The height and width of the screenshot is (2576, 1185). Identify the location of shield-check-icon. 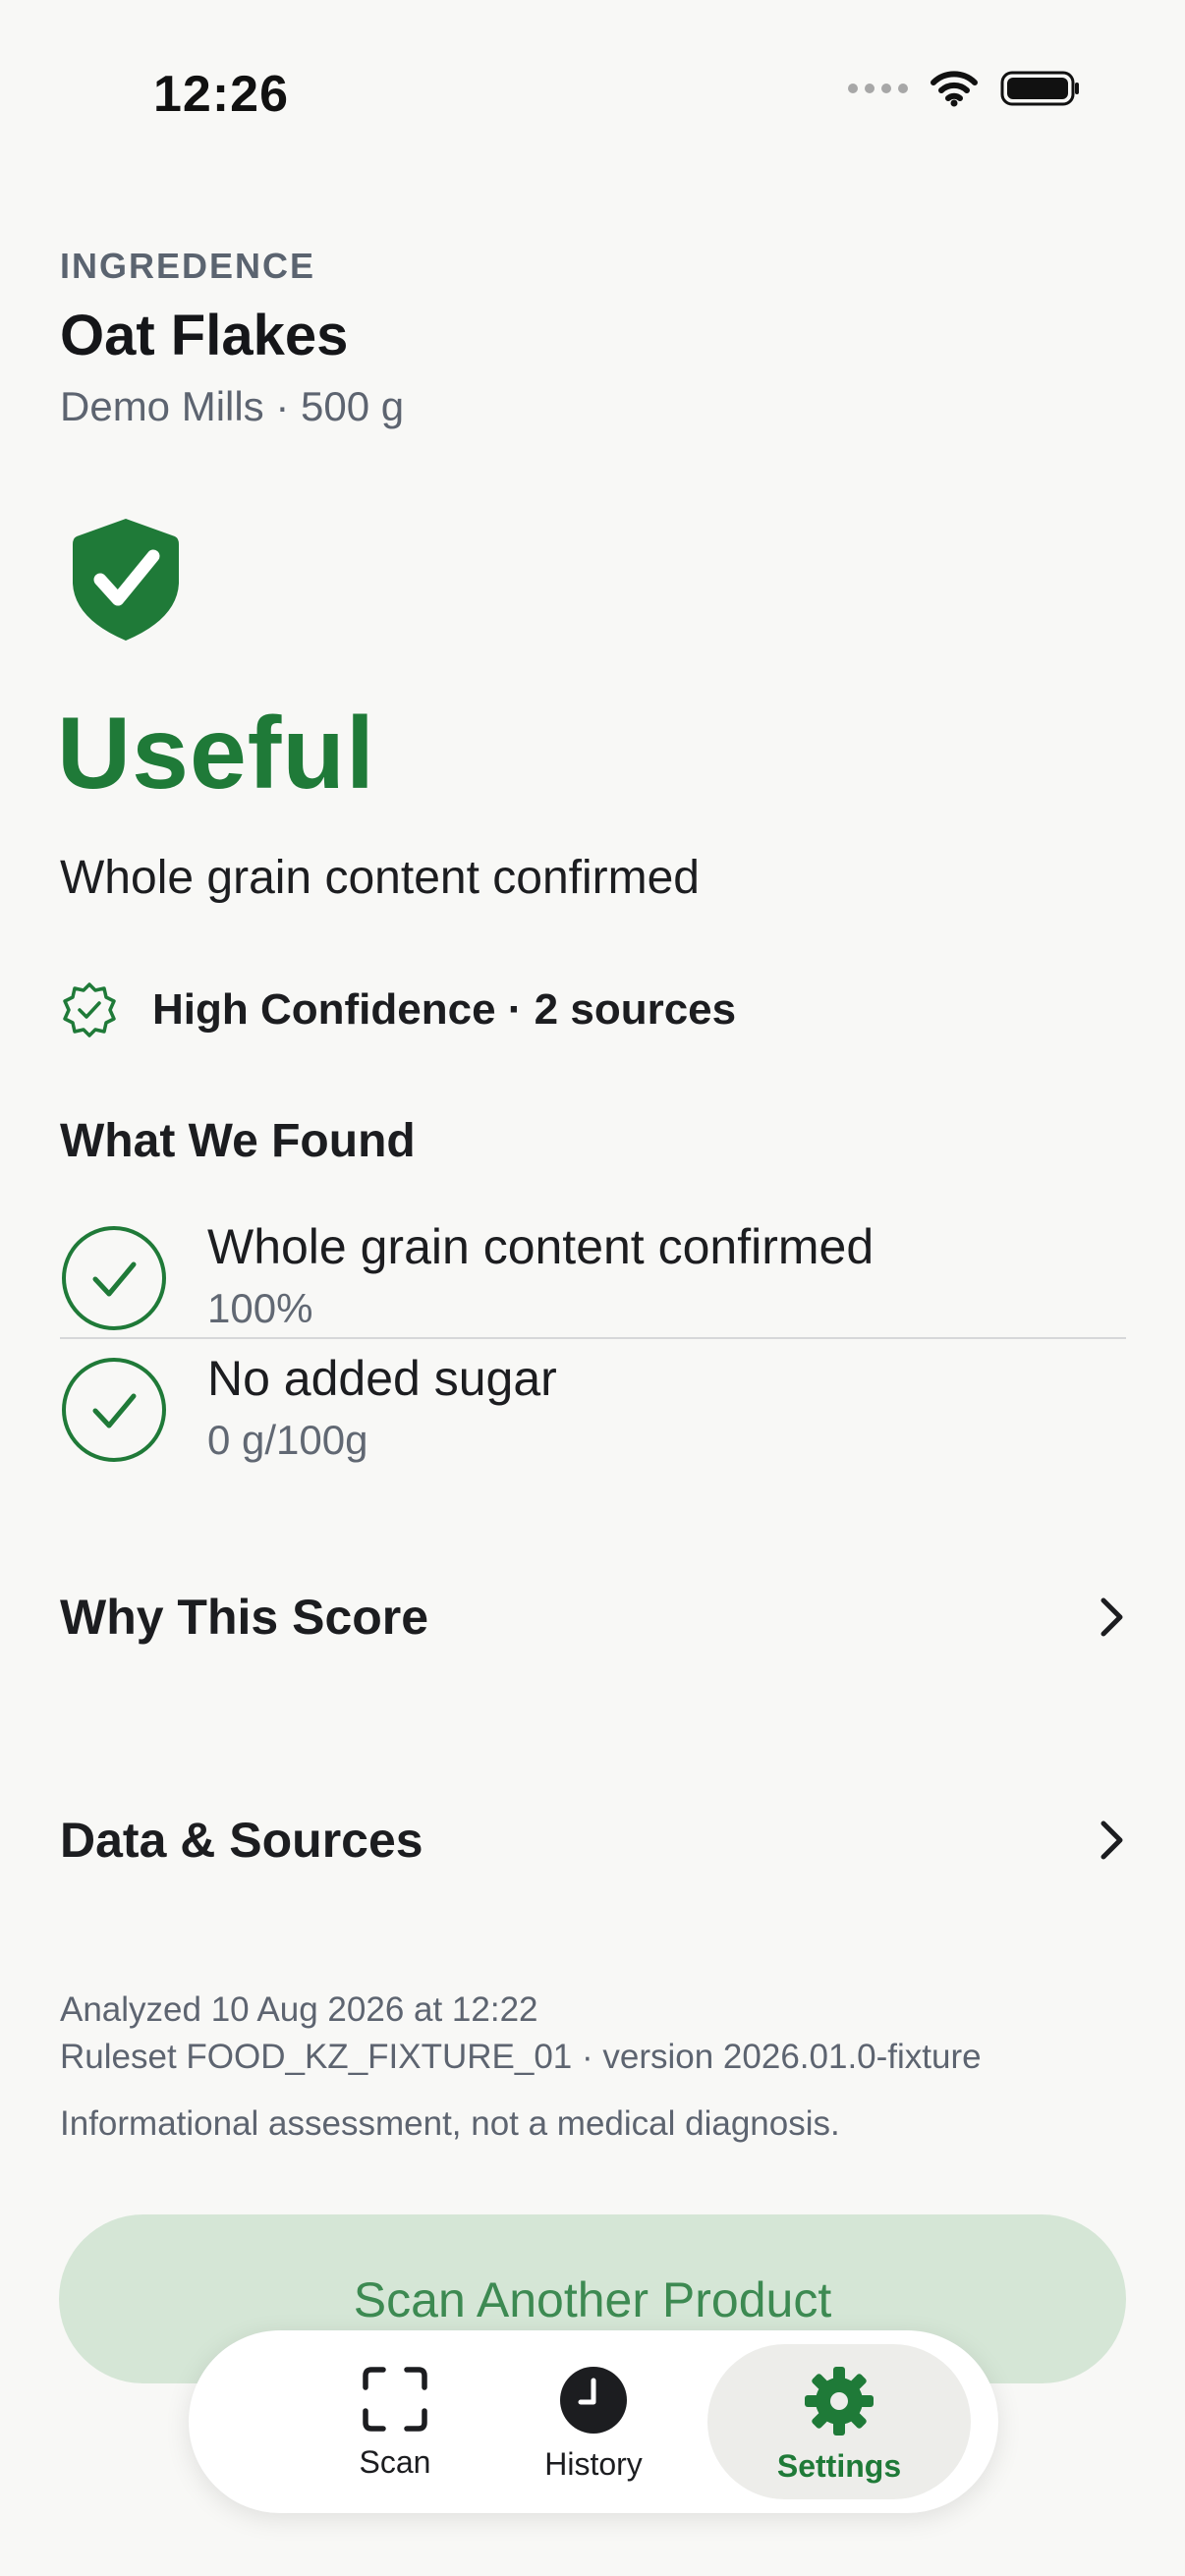
(126, 580).